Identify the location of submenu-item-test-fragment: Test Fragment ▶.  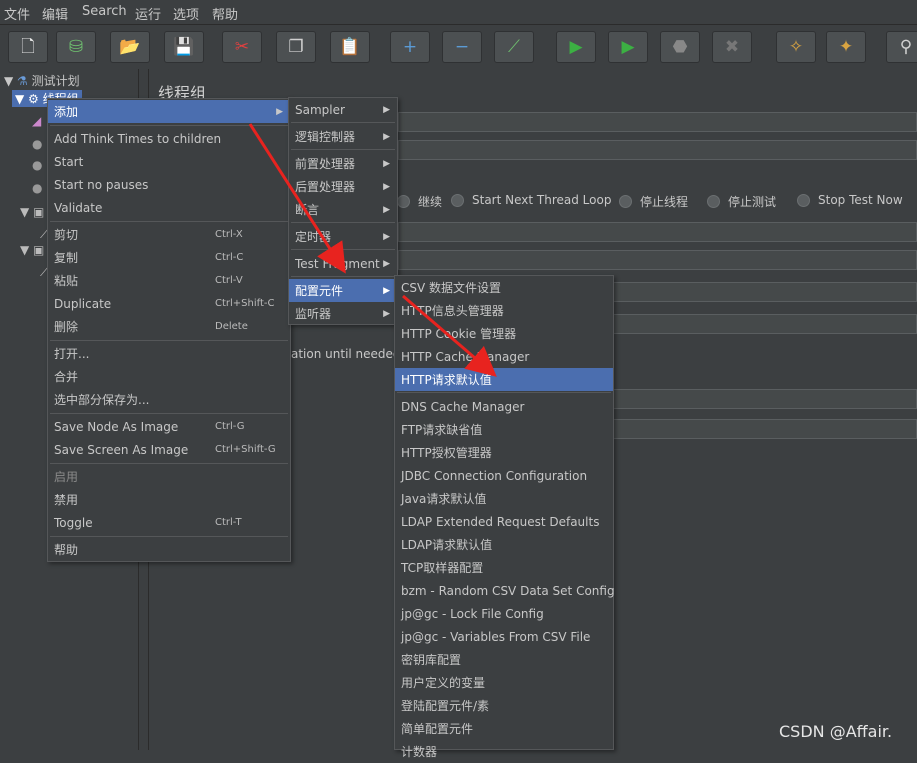
(343, 263).